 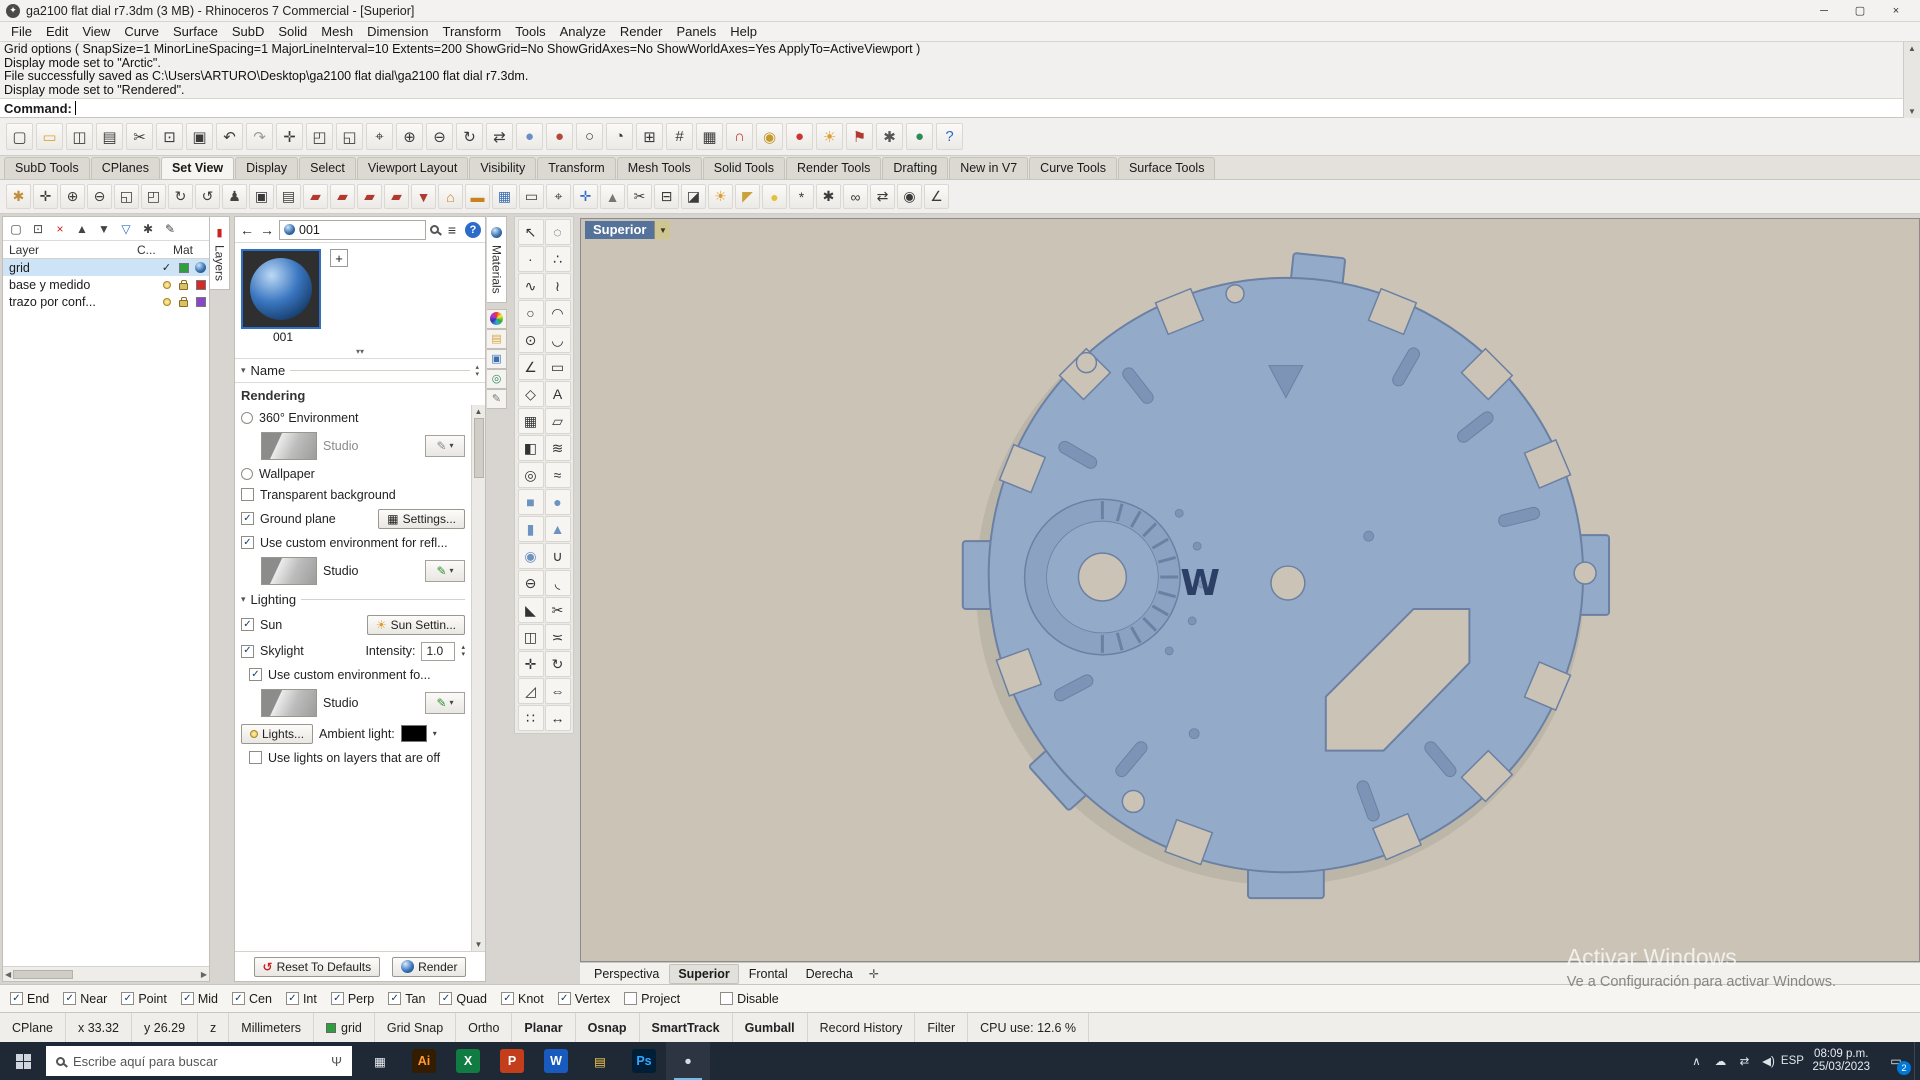 What do you see at coordinates (557, 475) in the screenshot?
I see `sweep-tool-icon: ≈` at bounding box center [557, 475].